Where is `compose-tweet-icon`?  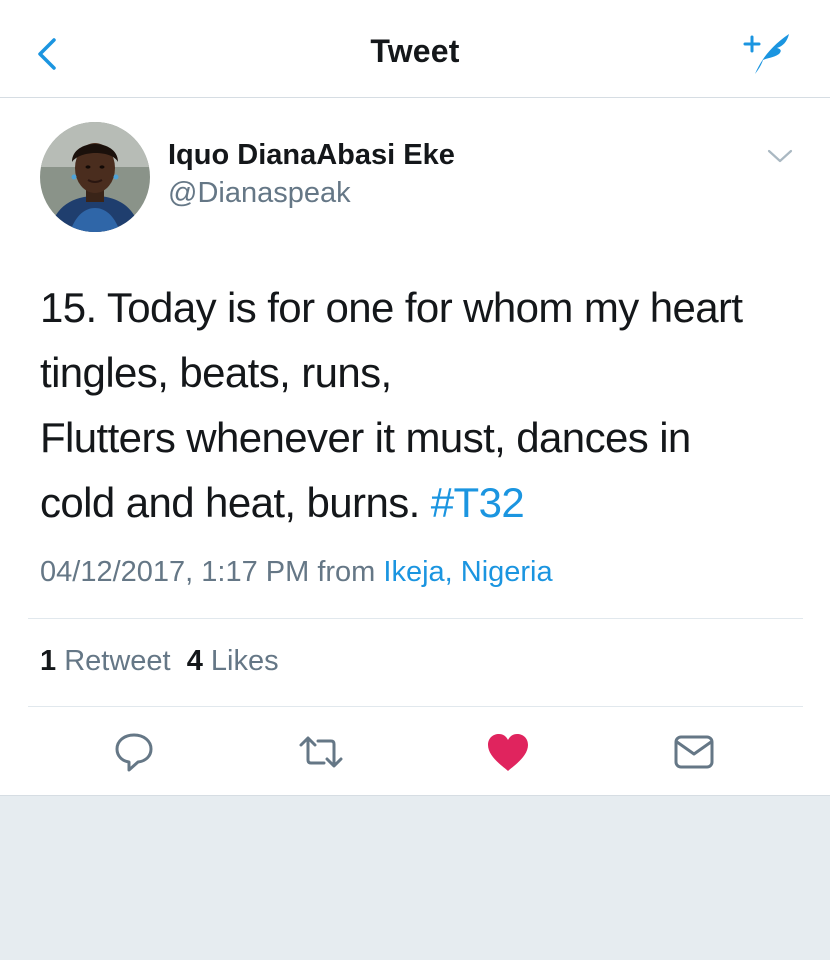 compose-tweet-icon is located at coordinates (766, 54).